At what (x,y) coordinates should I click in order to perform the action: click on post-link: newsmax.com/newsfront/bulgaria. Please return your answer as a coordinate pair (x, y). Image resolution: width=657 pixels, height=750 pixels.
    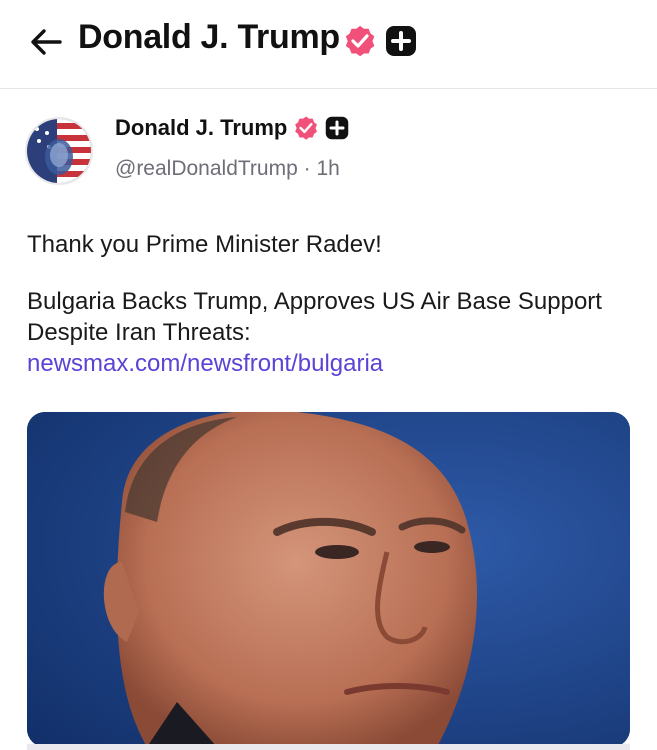
    Looking at the image, I should click on (205, 363).